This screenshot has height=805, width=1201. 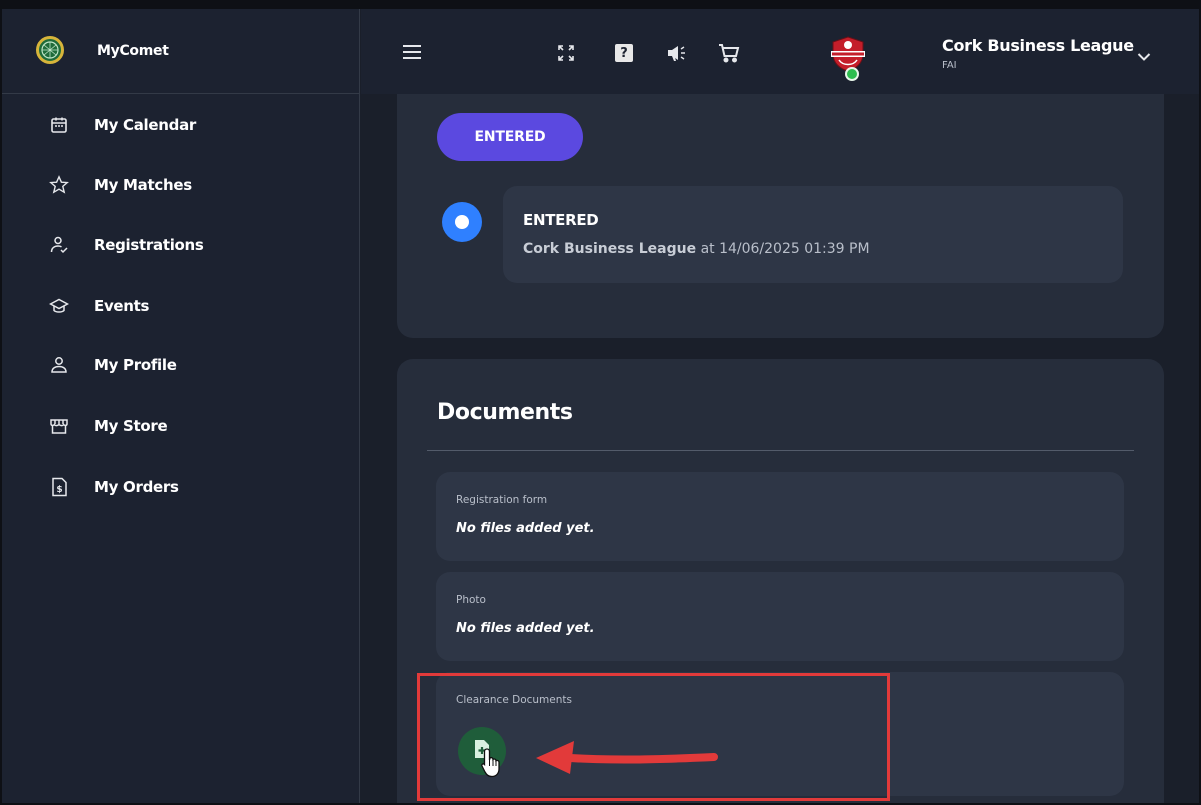 I want to click on annotation-arrow, so click(x=627, y=757).